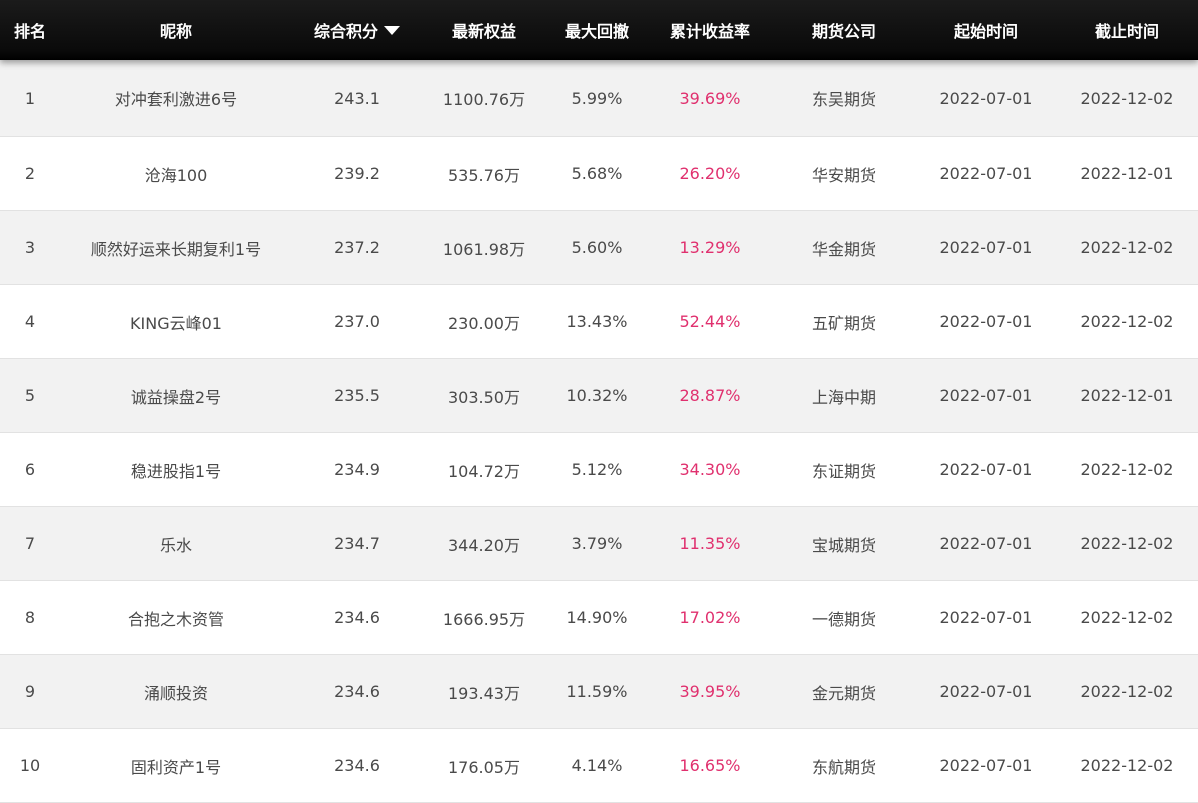 The image size is (1198, 803). I want to click on cell-drawdown: 5.60%, so click(597, 247).